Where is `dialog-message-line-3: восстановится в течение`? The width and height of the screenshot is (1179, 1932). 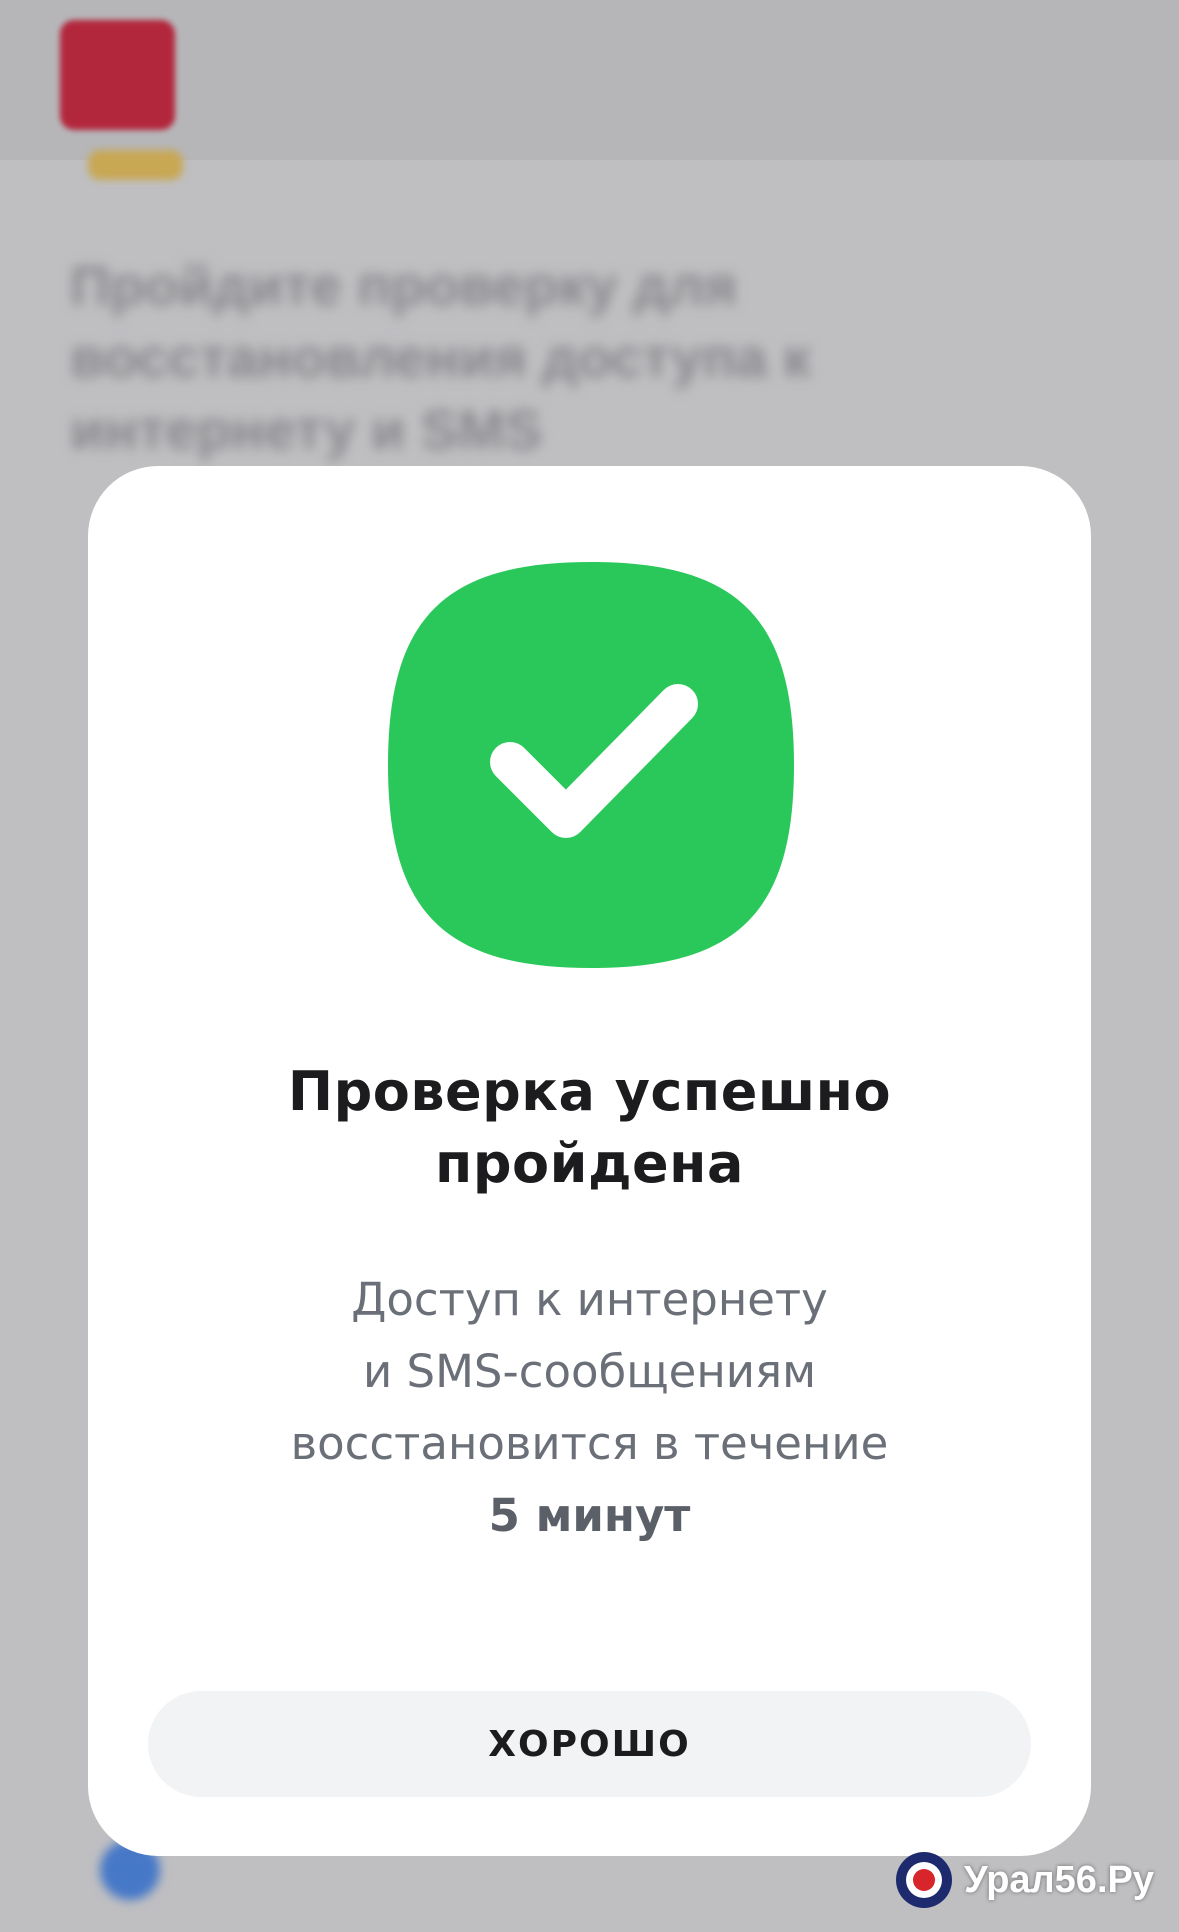 dialog-message-line-3: восстановится в течение is located at coordinates (589, 1443).